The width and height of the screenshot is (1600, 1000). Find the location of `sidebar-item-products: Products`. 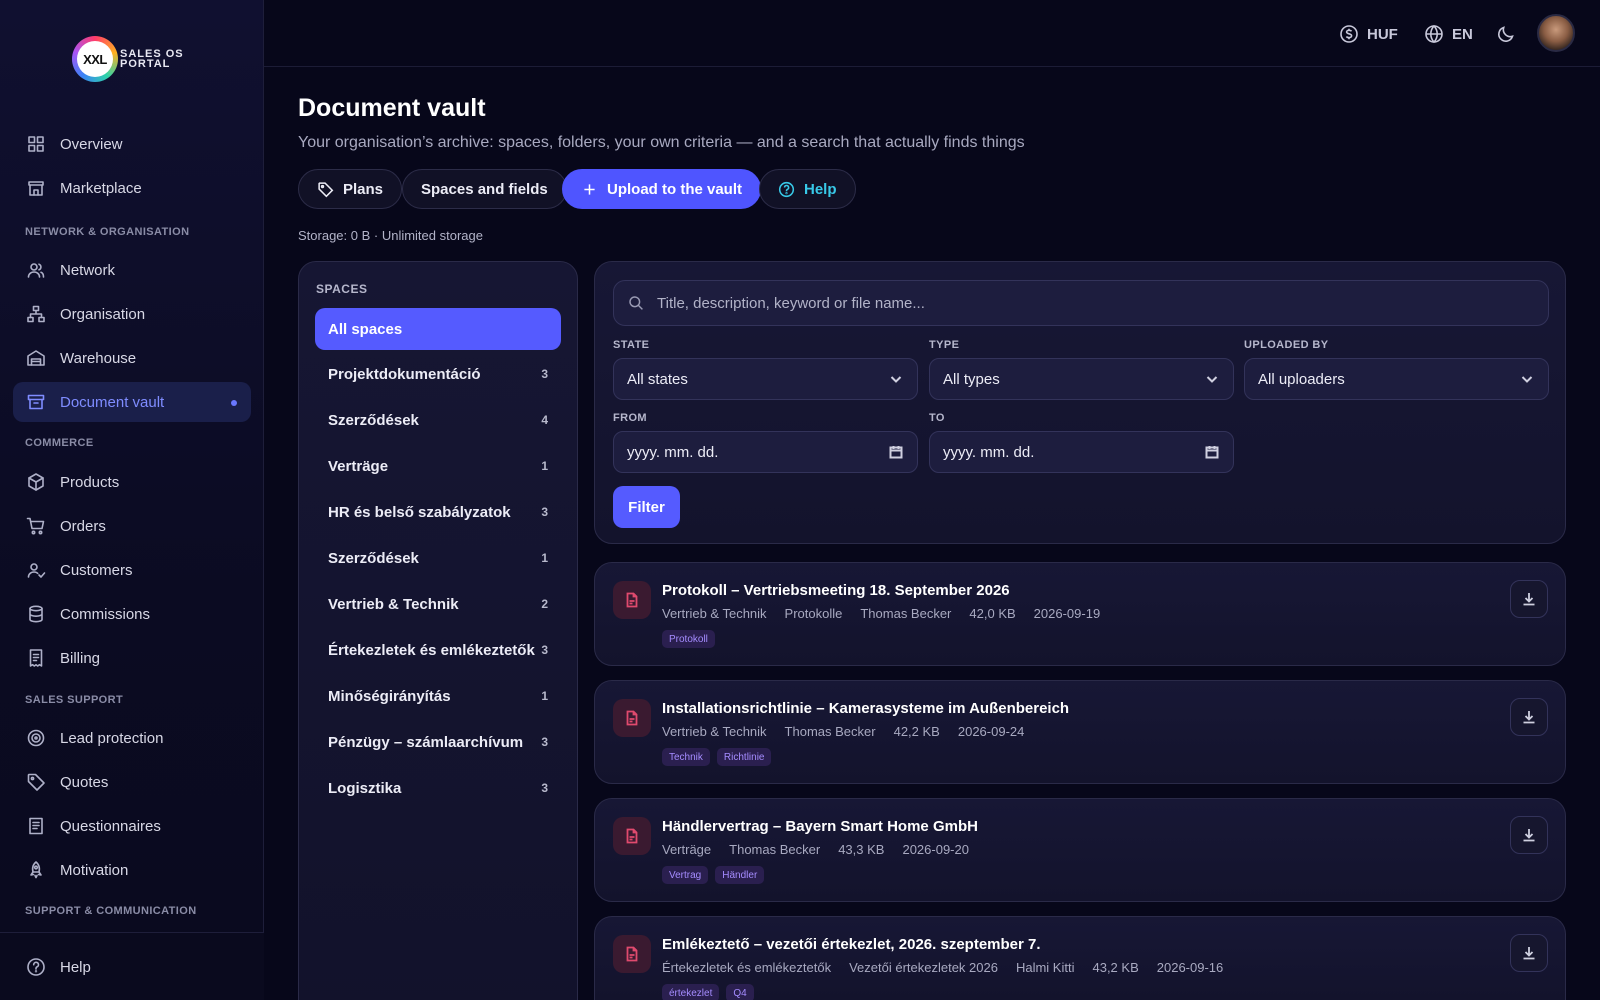

sidebar-item-products: Products is located at coordinates (132, 482).